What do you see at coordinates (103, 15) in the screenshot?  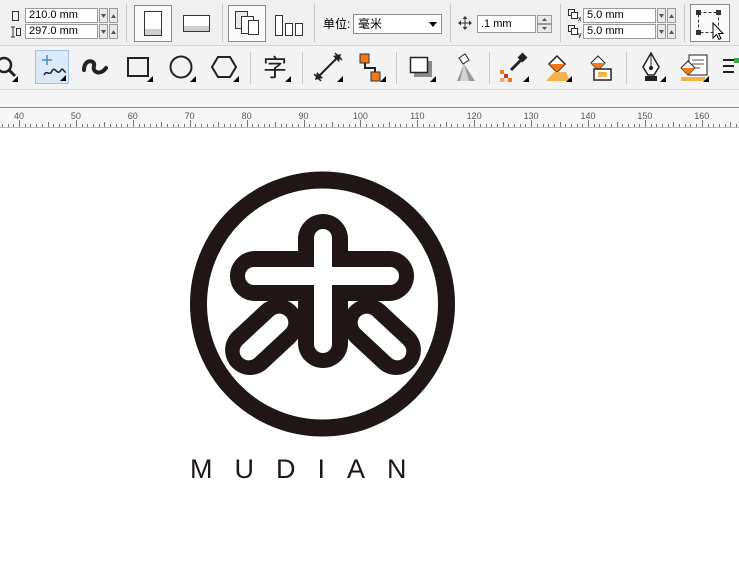 I see `page-width-spin-down` at bounding box center [103, 15].